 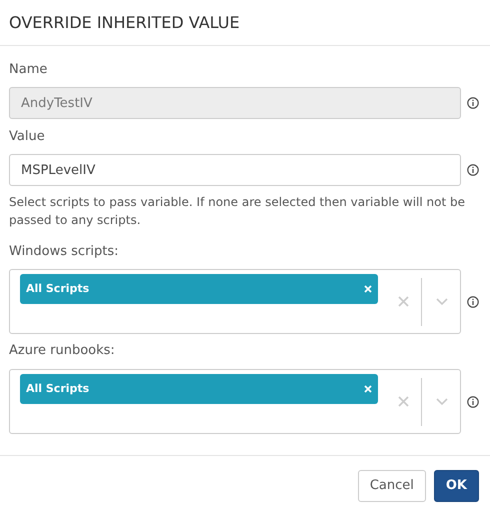 What do you see at coordinates (392, 486) in the screenshot?
I see `cancel-button: Cancel` at bounding box center [392, 486].